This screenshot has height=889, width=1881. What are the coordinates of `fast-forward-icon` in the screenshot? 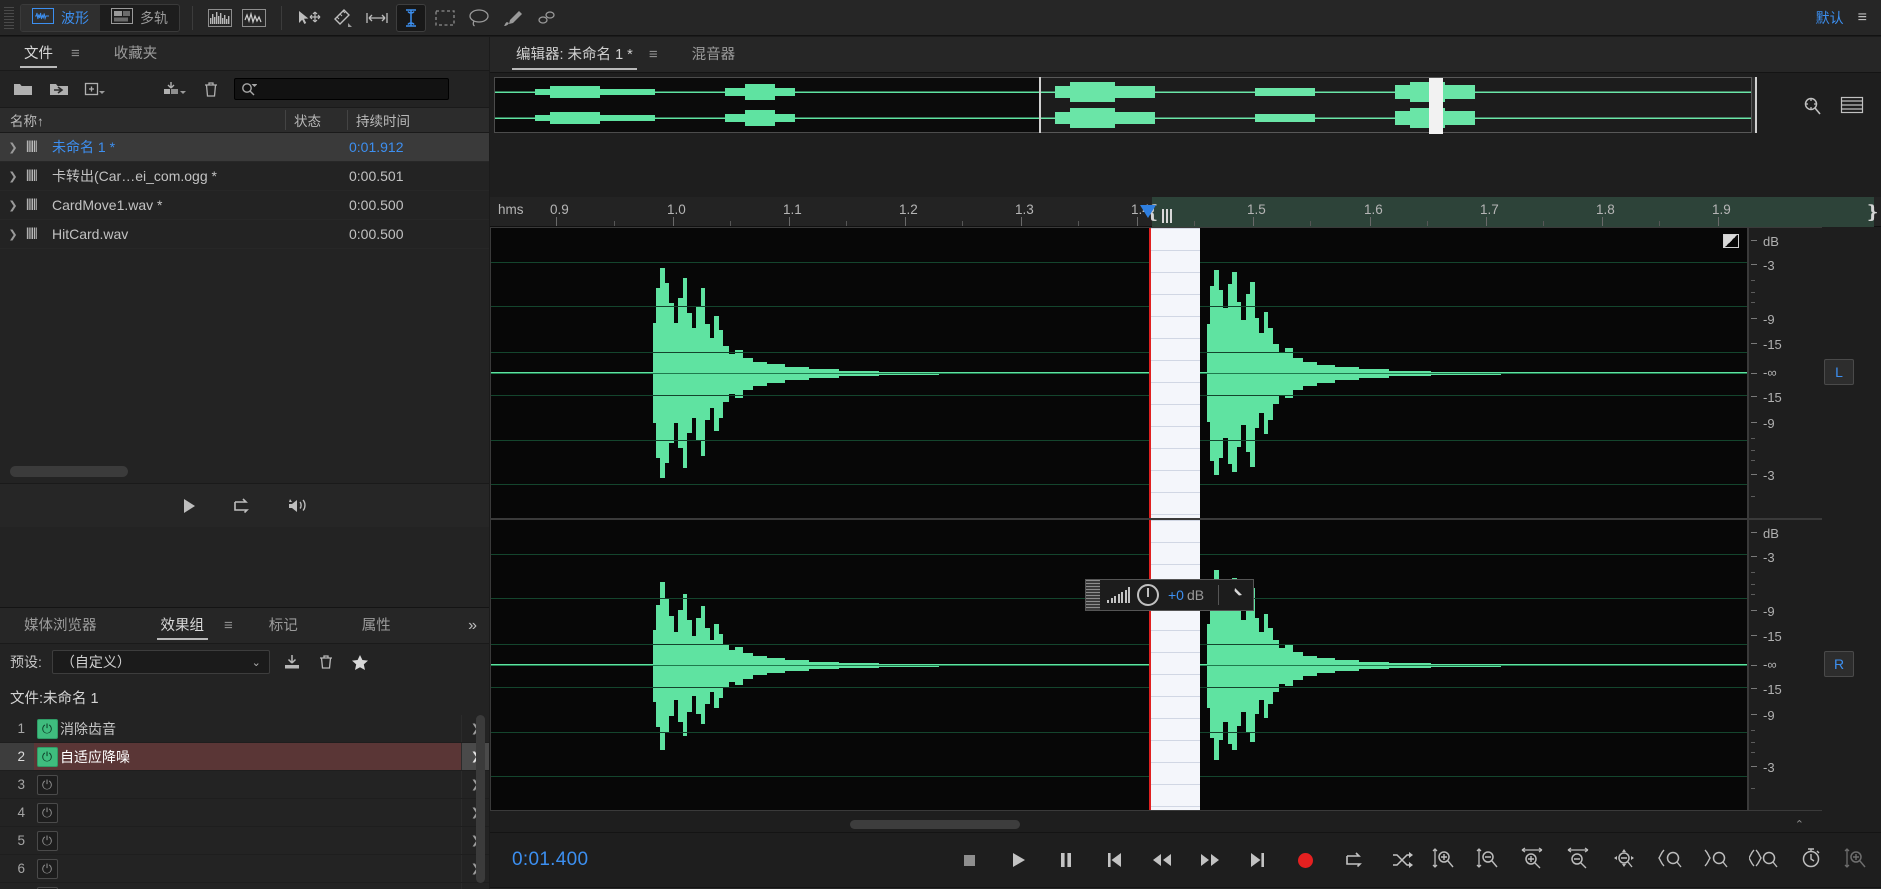 It's located at (1210, 860).